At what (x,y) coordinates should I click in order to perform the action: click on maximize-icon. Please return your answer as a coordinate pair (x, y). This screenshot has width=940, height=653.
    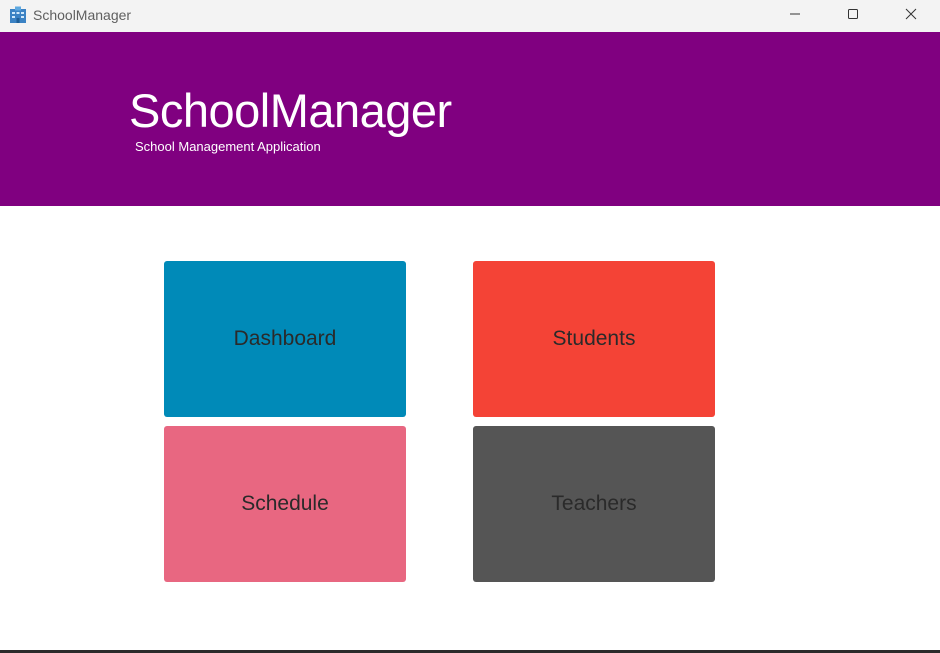
    Looking at the image, I should click on (853, 16).